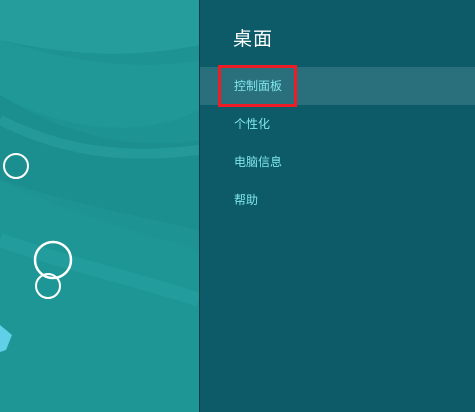 The width and height of the screenshot is (475, 412). I want to click on menu-item-pc-info: 电脑信息, so click(337, 162).